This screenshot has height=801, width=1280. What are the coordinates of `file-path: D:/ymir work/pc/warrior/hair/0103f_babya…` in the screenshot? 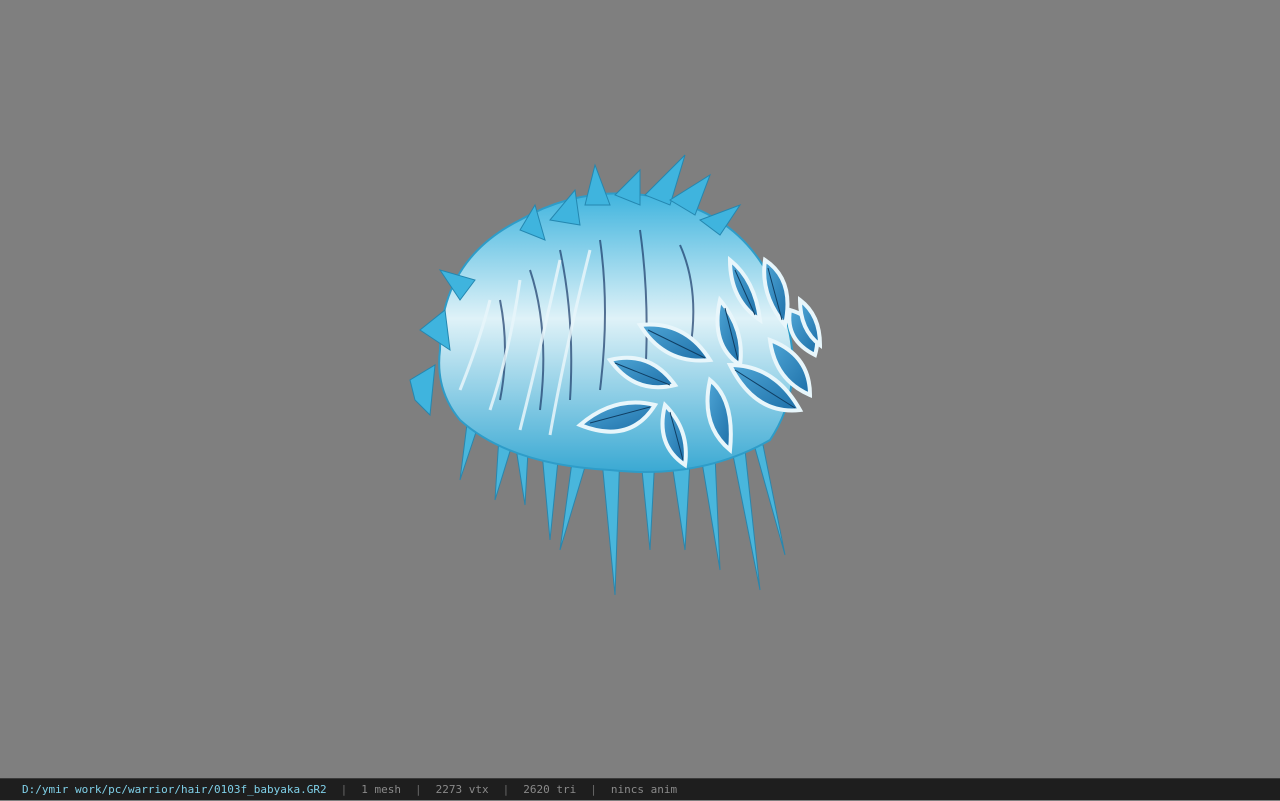 It's located at (174, 789).